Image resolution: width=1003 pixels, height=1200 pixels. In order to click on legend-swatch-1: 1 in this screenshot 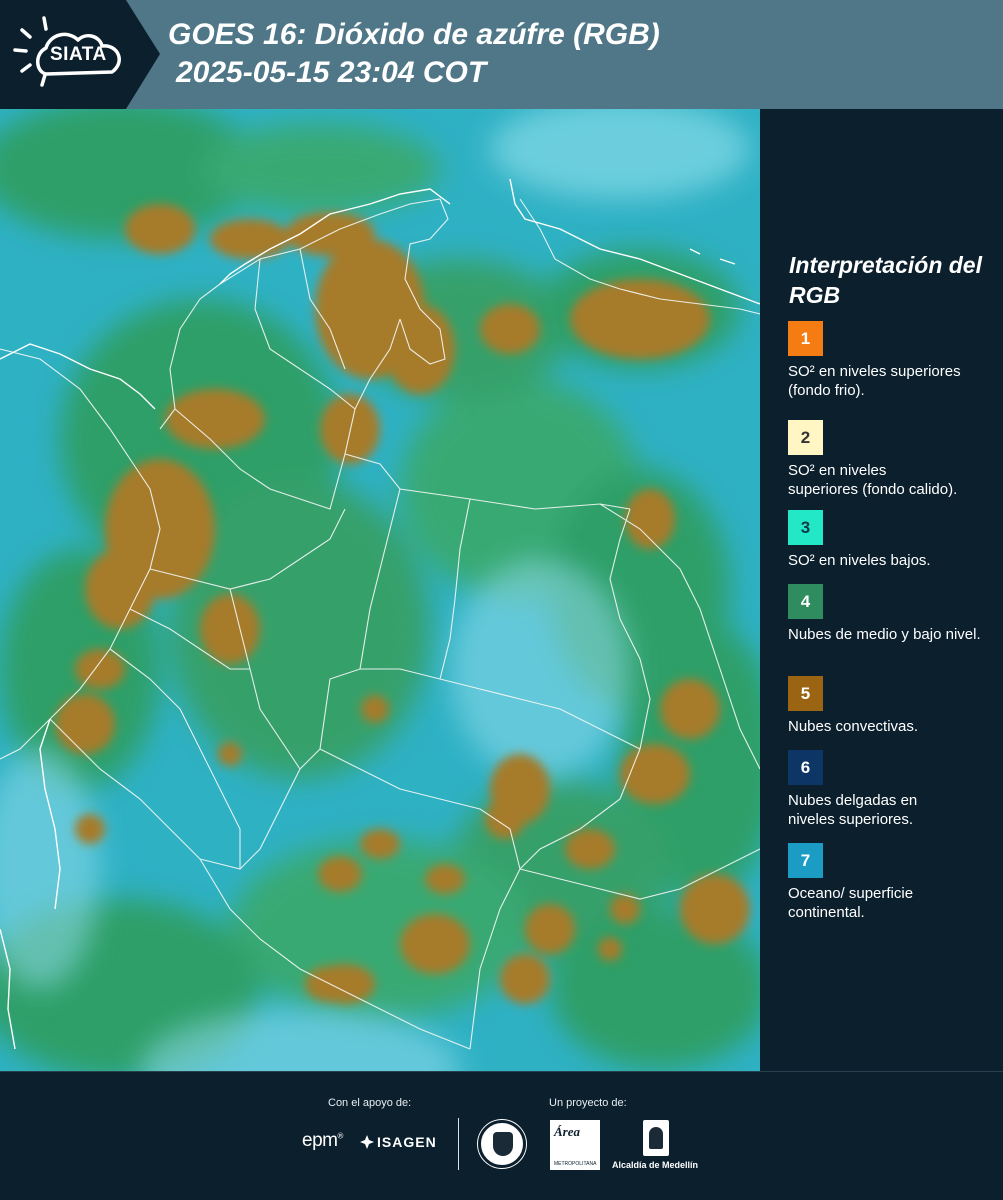, I will do `click(805, 338)`.